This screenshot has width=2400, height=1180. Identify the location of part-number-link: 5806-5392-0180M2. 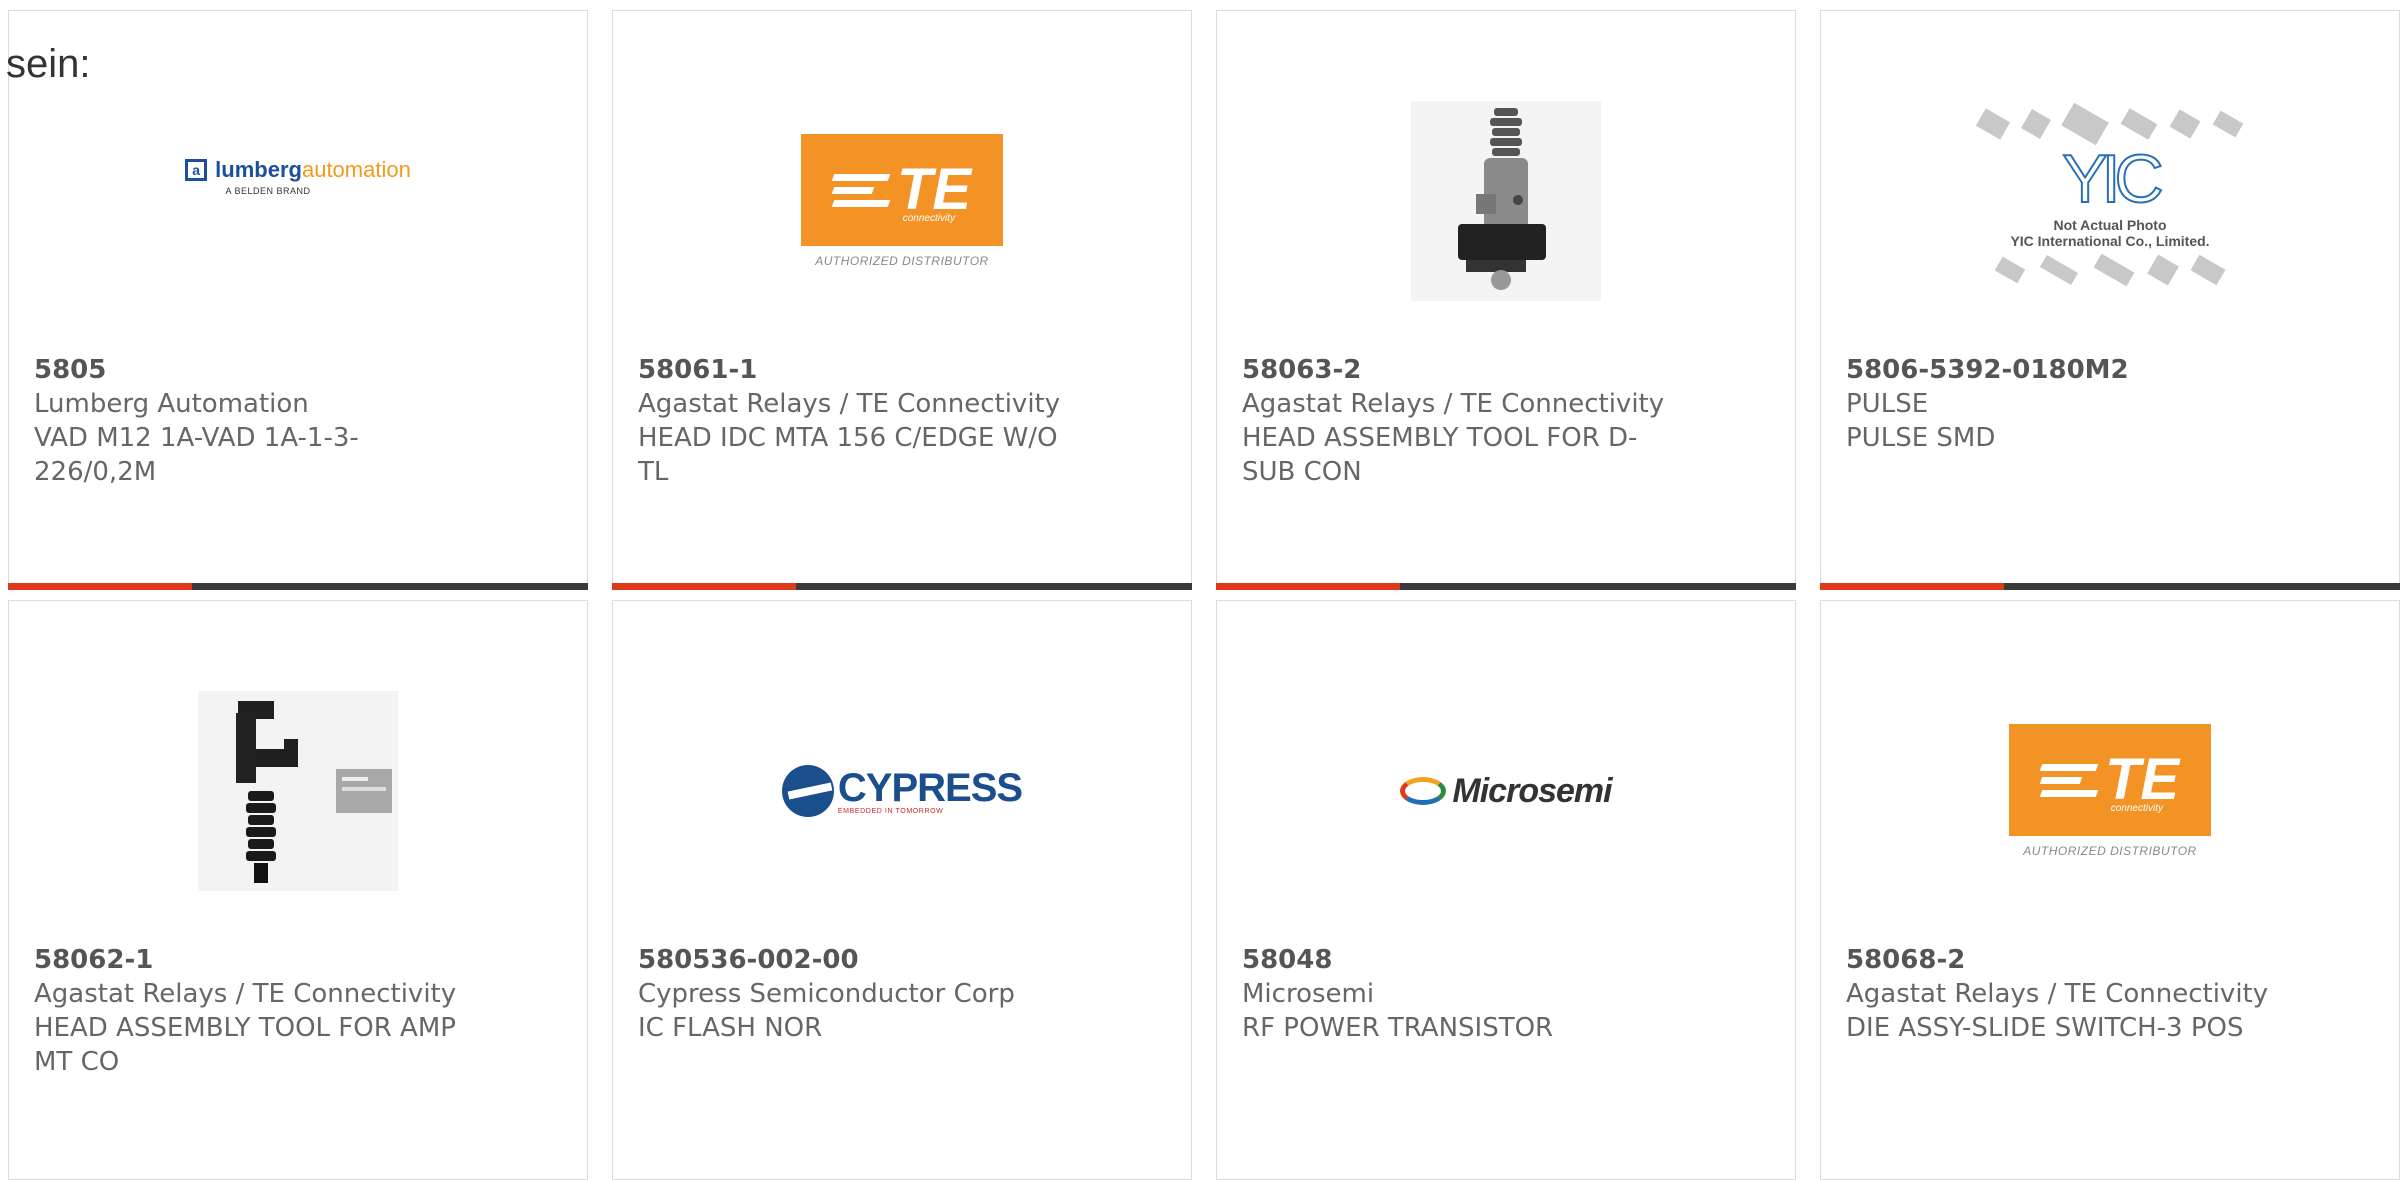
(2110, 370).